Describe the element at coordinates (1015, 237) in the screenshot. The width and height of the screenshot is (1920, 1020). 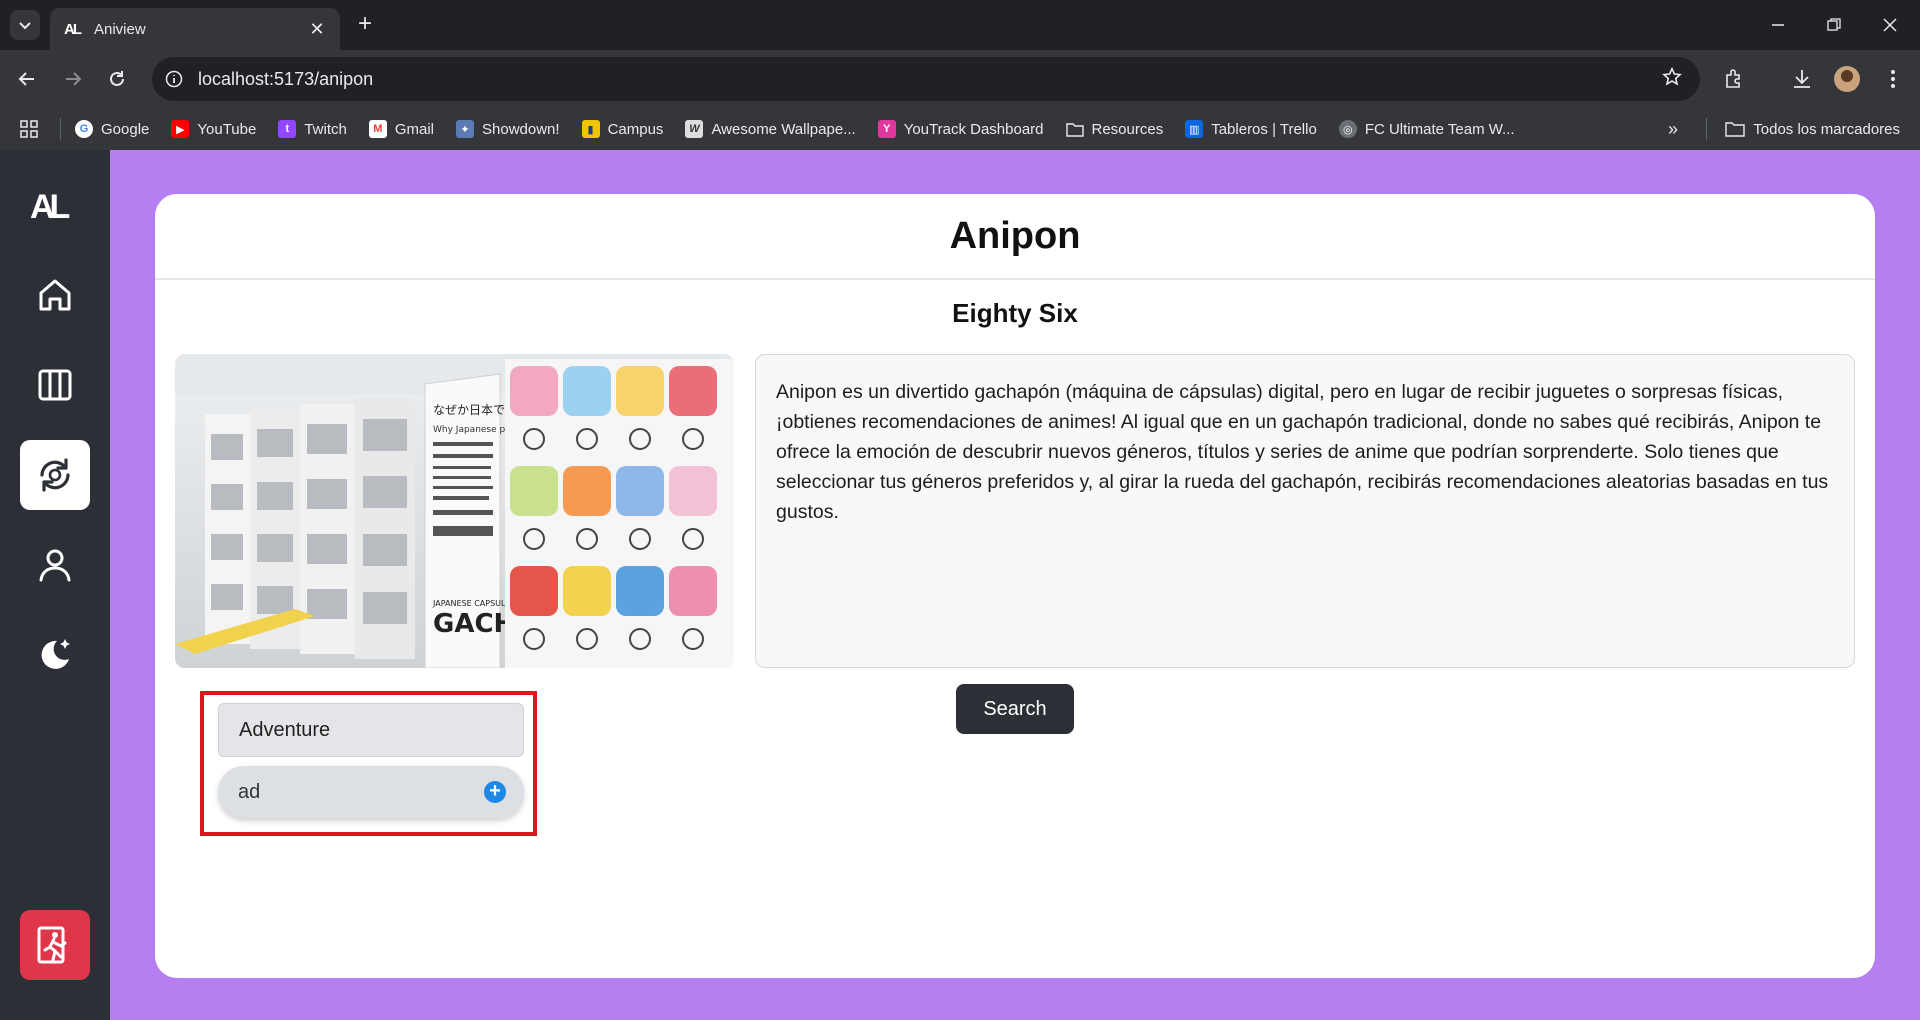
I see `page-title: Anipon` at that location.